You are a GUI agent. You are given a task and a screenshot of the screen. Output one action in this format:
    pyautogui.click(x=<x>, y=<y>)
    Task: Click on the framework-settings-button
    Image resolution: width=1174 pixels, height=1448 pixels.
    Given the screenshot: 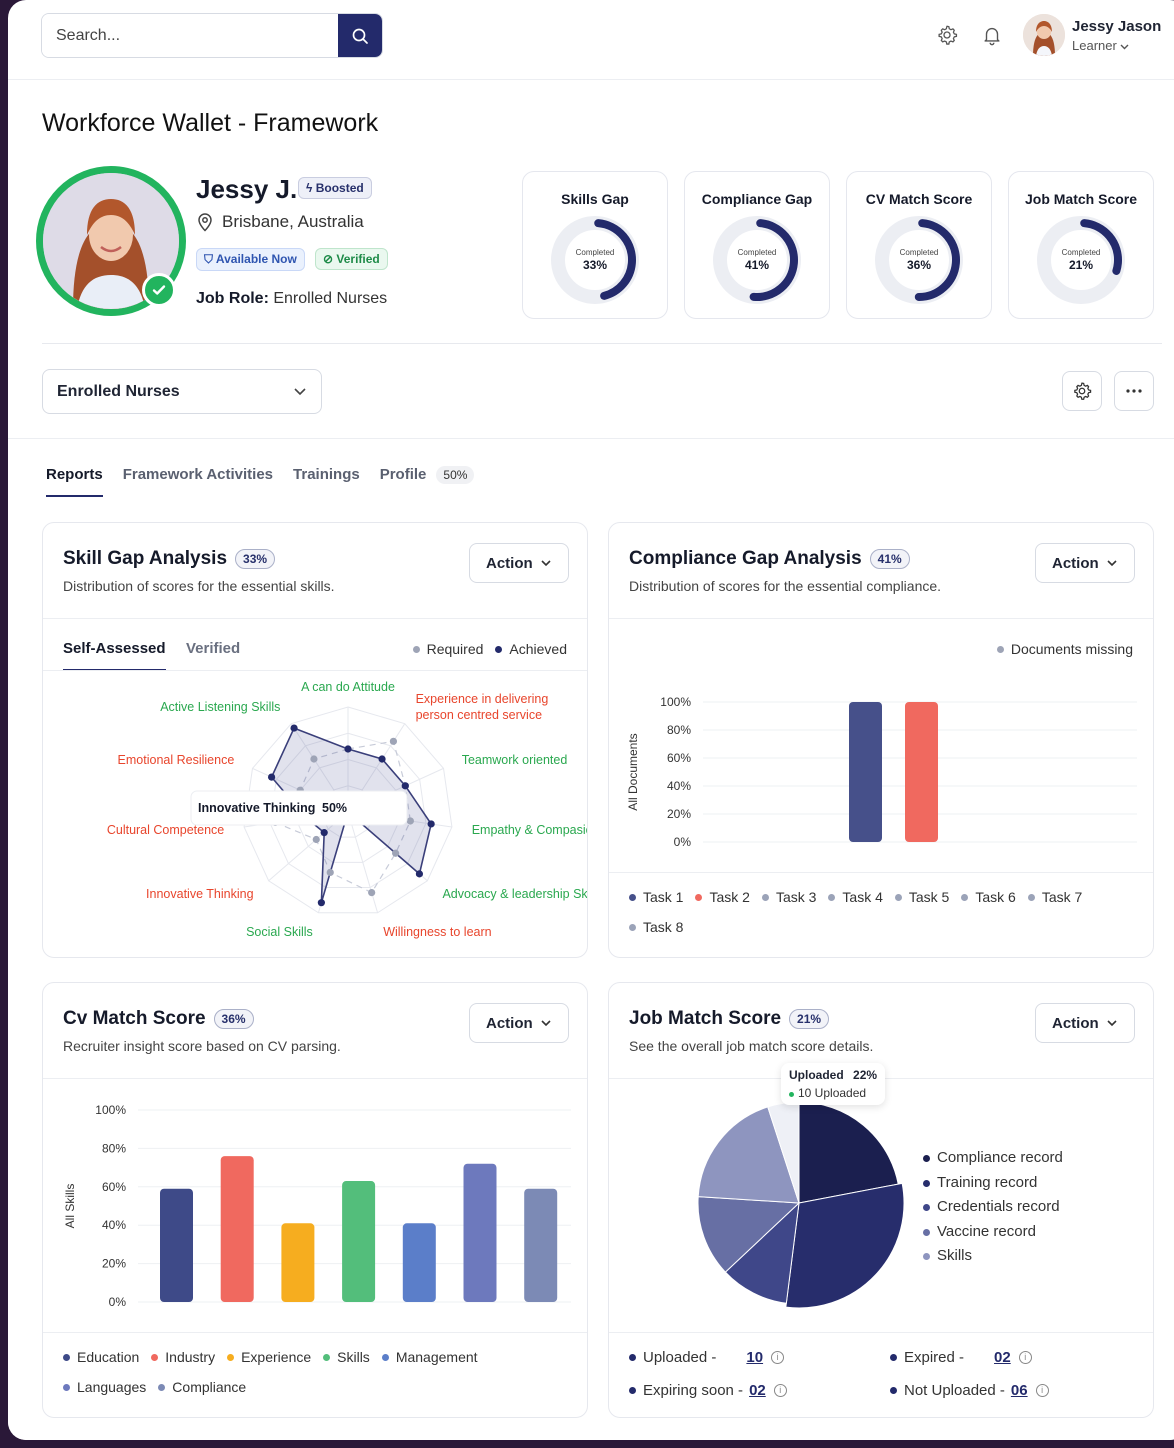 What is the action you would take?
    pyautogui.click(x=1082, y=391)
    